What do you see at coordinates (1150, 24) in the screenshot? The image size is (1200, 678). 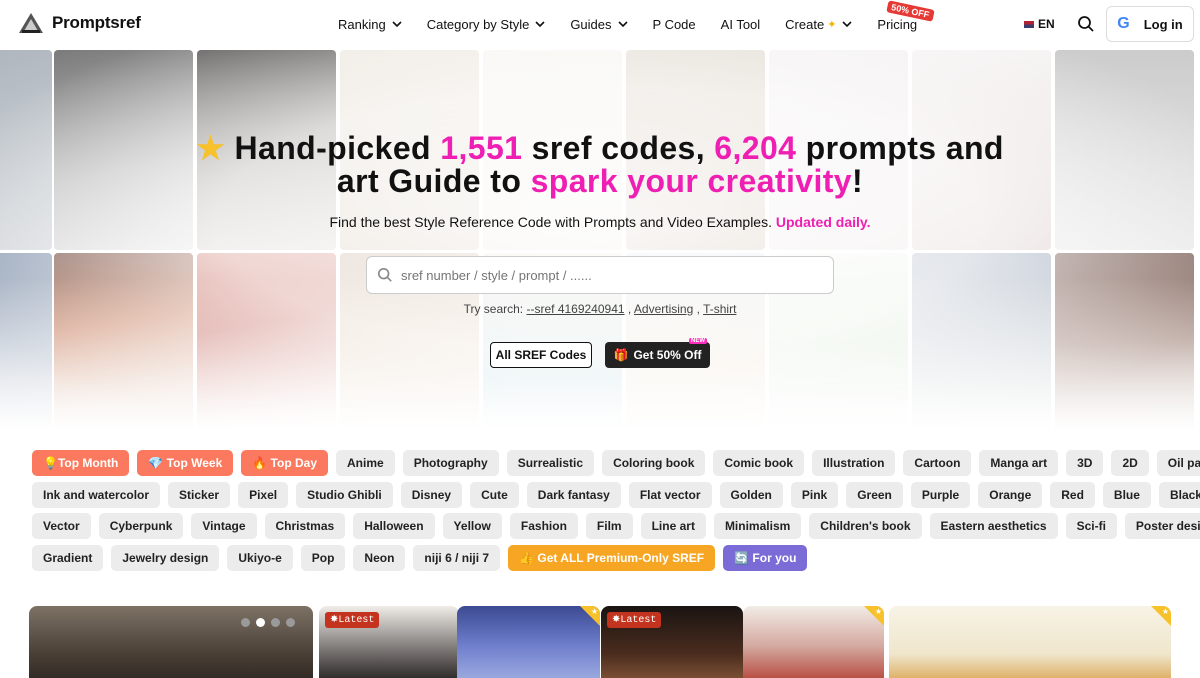 I see `login-button: G Log in` at bounding box center [1150, 24].